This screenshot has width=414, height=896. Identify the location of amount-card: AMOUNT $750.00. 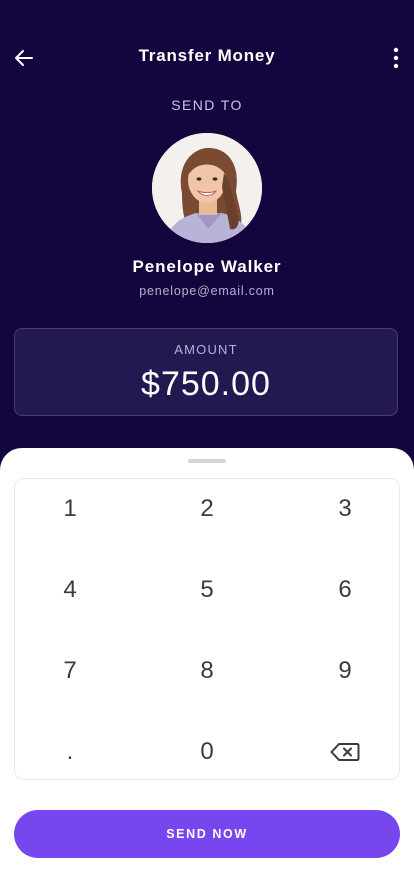
(206, 372).